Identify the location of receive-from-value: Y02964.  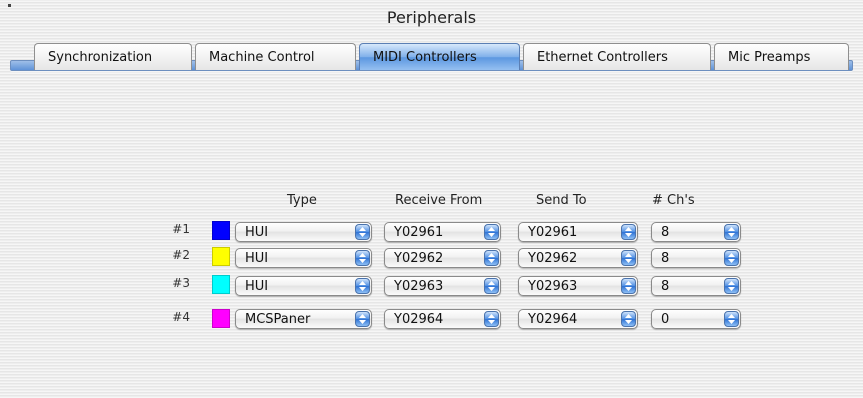
(419, 319).